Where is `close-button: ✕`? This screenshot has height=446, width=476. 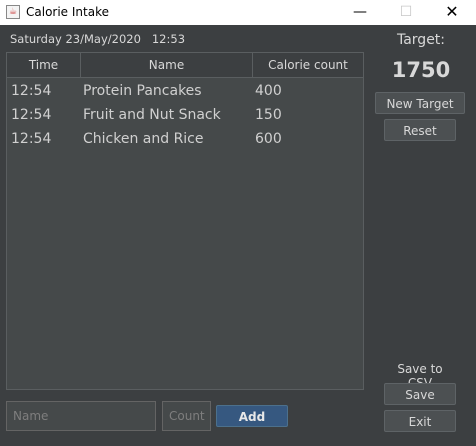 close-button: ✕ is located at coordinates (452, 12).